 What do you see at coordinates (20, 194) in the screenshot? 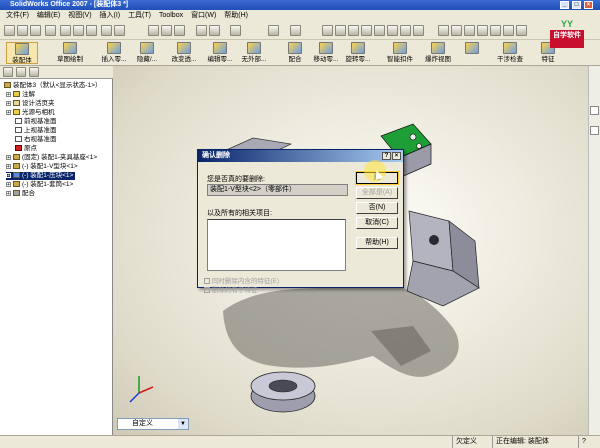
I see `tree-item-mates: + 配合` at bounding box center [20, 194].